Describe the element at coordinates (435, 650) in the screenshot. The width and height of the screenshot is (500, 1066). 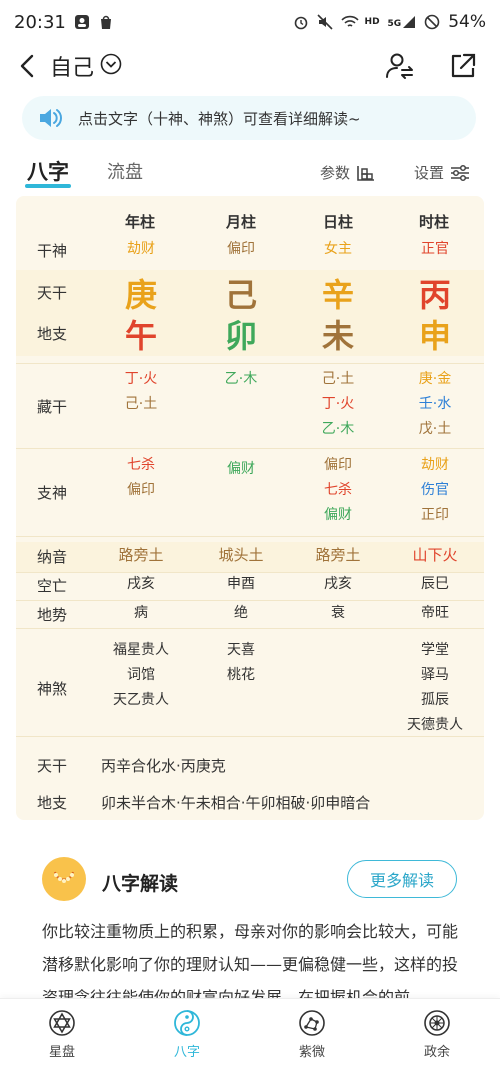
I see `shensha-hour-1: 学堂` at that location.